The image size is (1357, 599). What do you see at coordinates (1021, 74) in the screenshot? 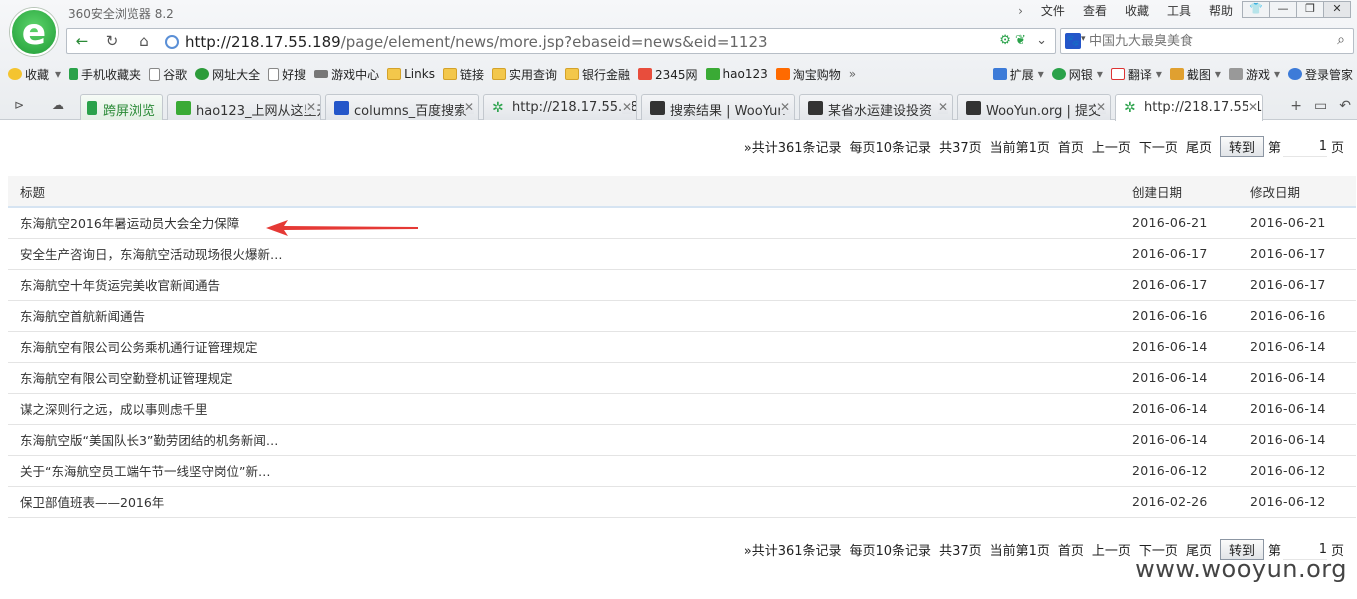
I see `toolbar-label: 扩展` at bounding box center [1021, 74].